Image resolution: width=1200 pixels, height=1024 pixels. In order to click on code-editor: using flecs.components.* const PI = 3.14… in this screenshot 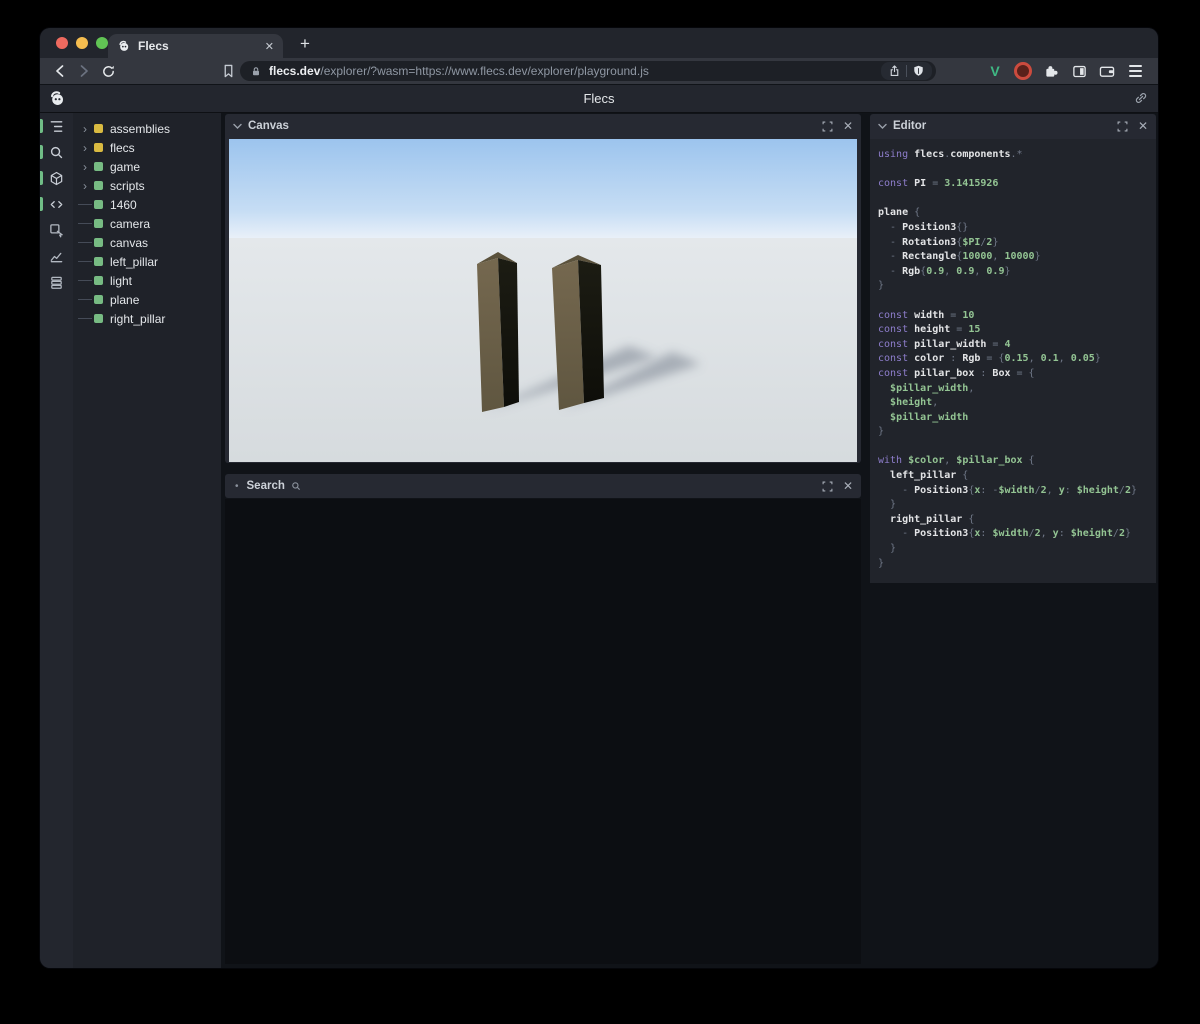, I will do `click(1013, 361)`.